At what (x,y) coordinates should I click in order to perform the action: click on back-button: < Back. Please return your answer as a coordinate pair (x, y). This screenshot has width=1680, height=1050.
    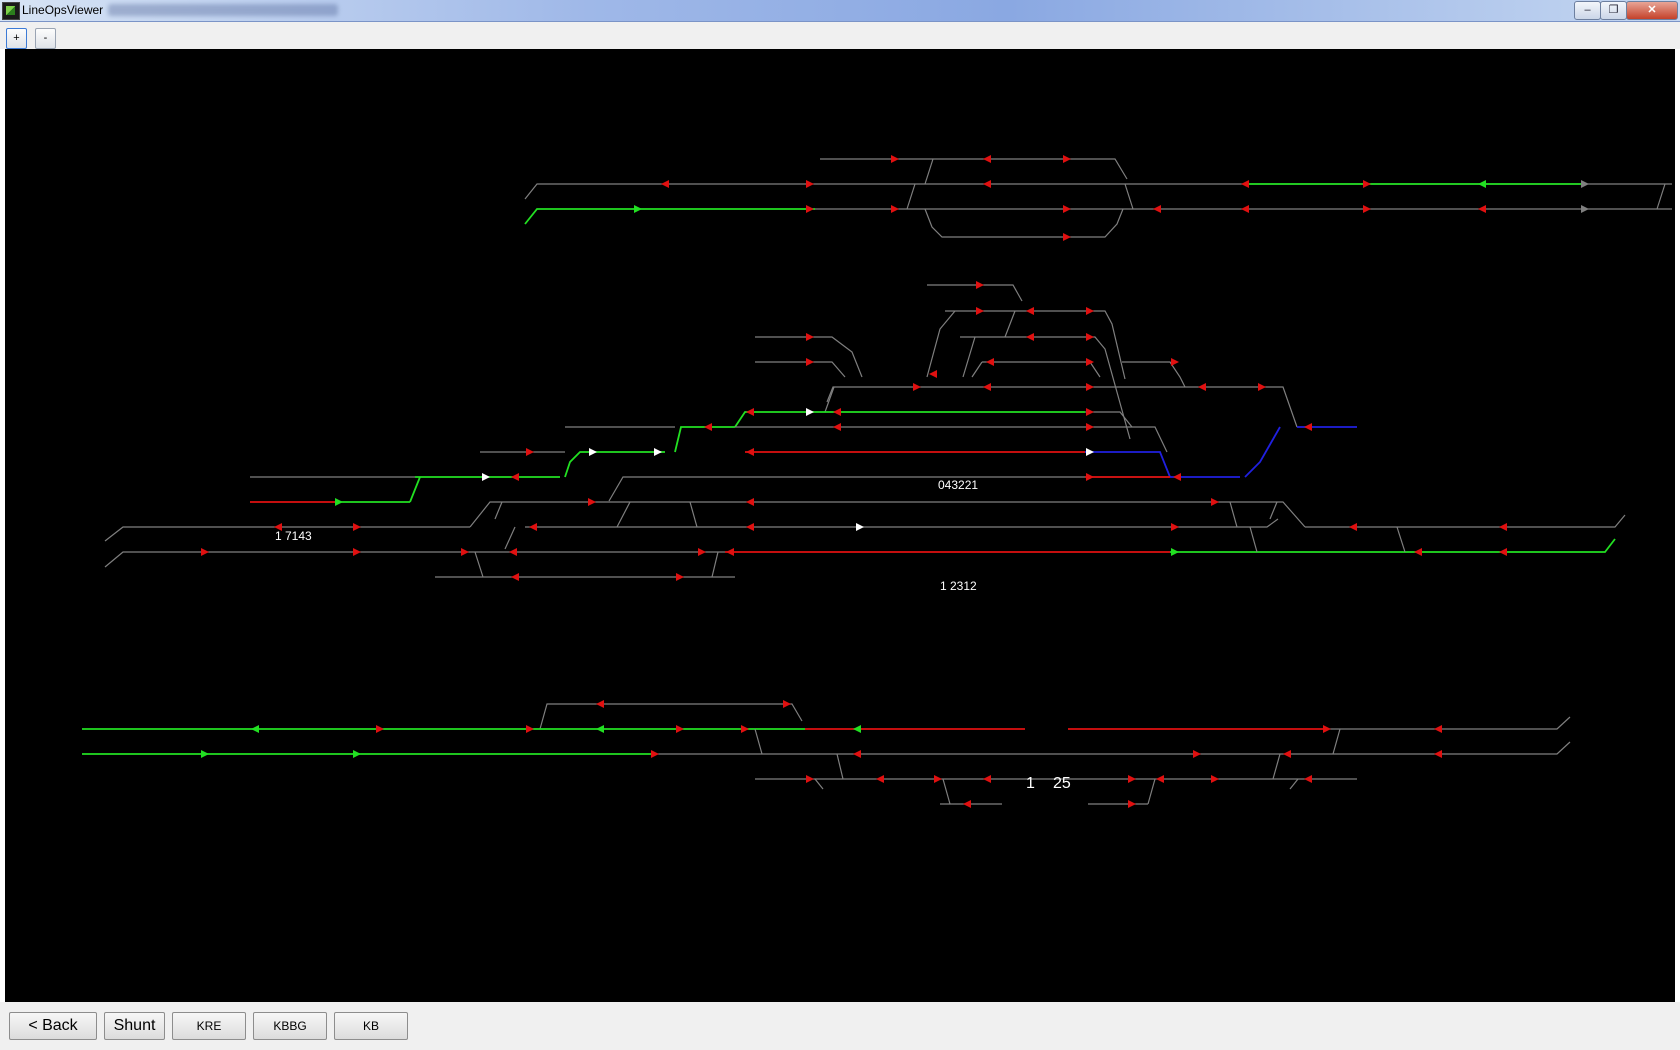
    Looking at the image, I should click on (53, 1026).